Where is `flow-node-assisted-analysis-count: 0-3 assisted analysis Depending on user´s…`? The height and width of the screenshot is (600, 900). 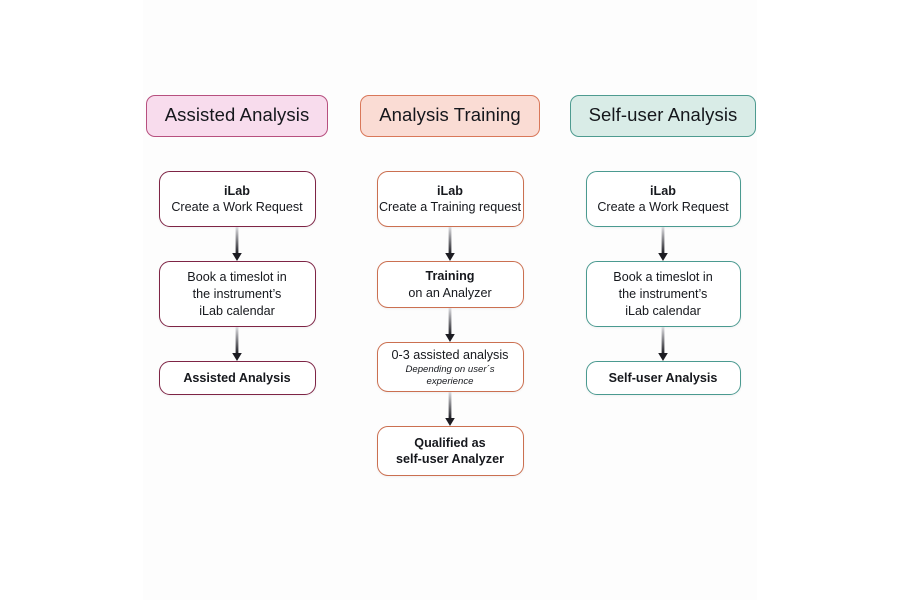
flow-node-assisted-analysis-count: 0-3 assisted analysis Depending on user´s… is located at coordinates (450, 367).